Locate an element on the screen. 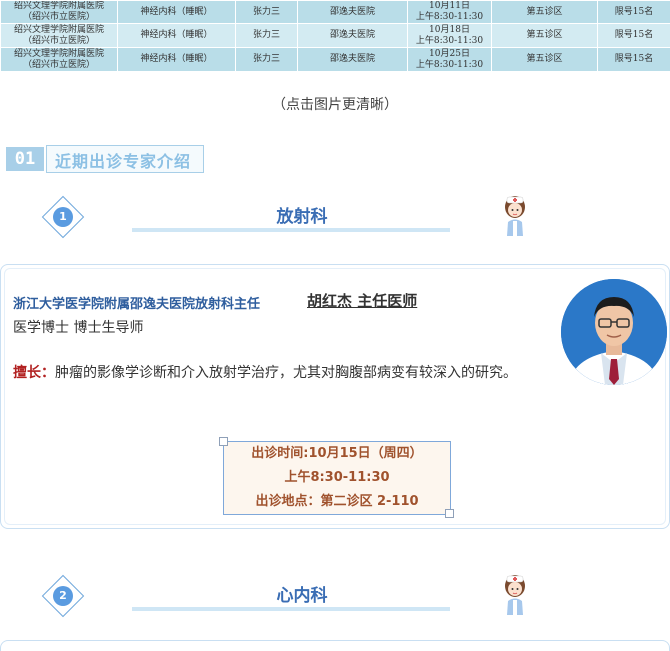 Image resolution: width=670 pixels, height=651 pixels. resize-handle-bottom-right is located at coordinates (449, 513).